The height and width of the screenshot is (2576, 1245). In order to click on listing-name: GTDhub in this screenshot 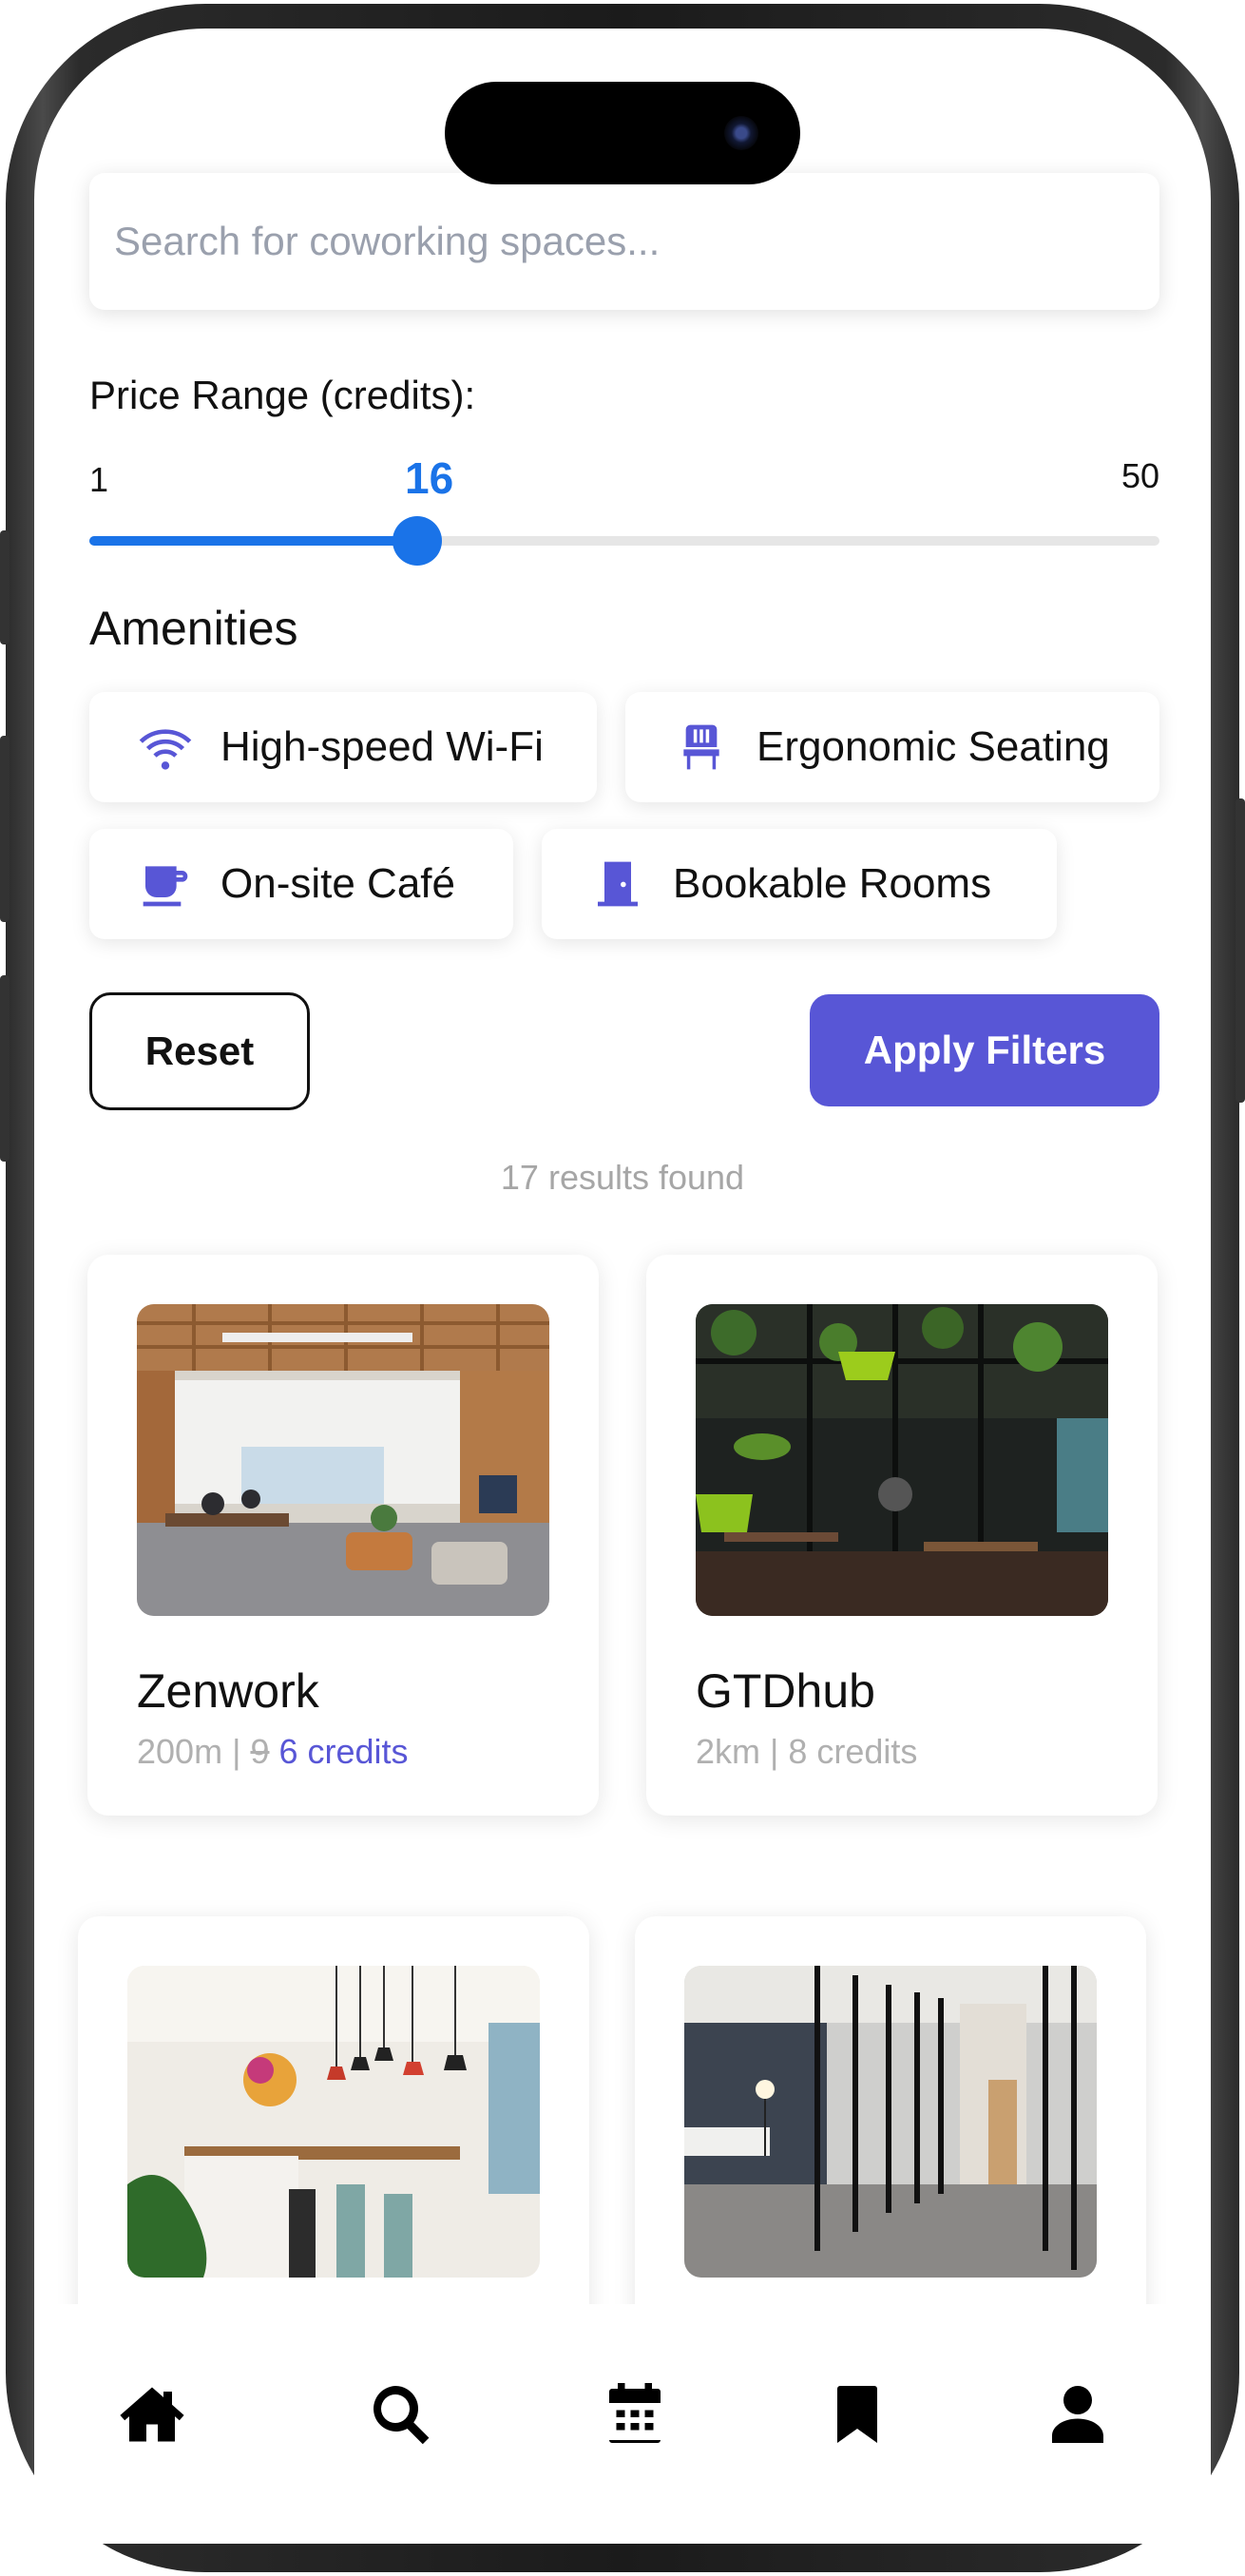, I will do `click(785, 1691)`.